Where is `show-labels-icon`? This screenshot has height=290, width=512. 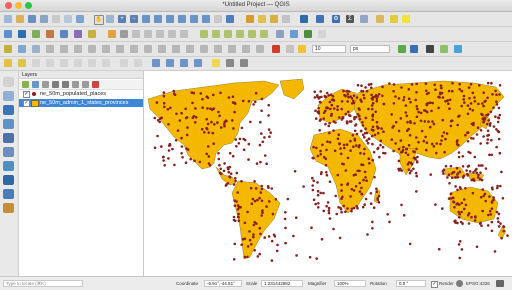
show-labels-icon is located at coordinates (228, 34).